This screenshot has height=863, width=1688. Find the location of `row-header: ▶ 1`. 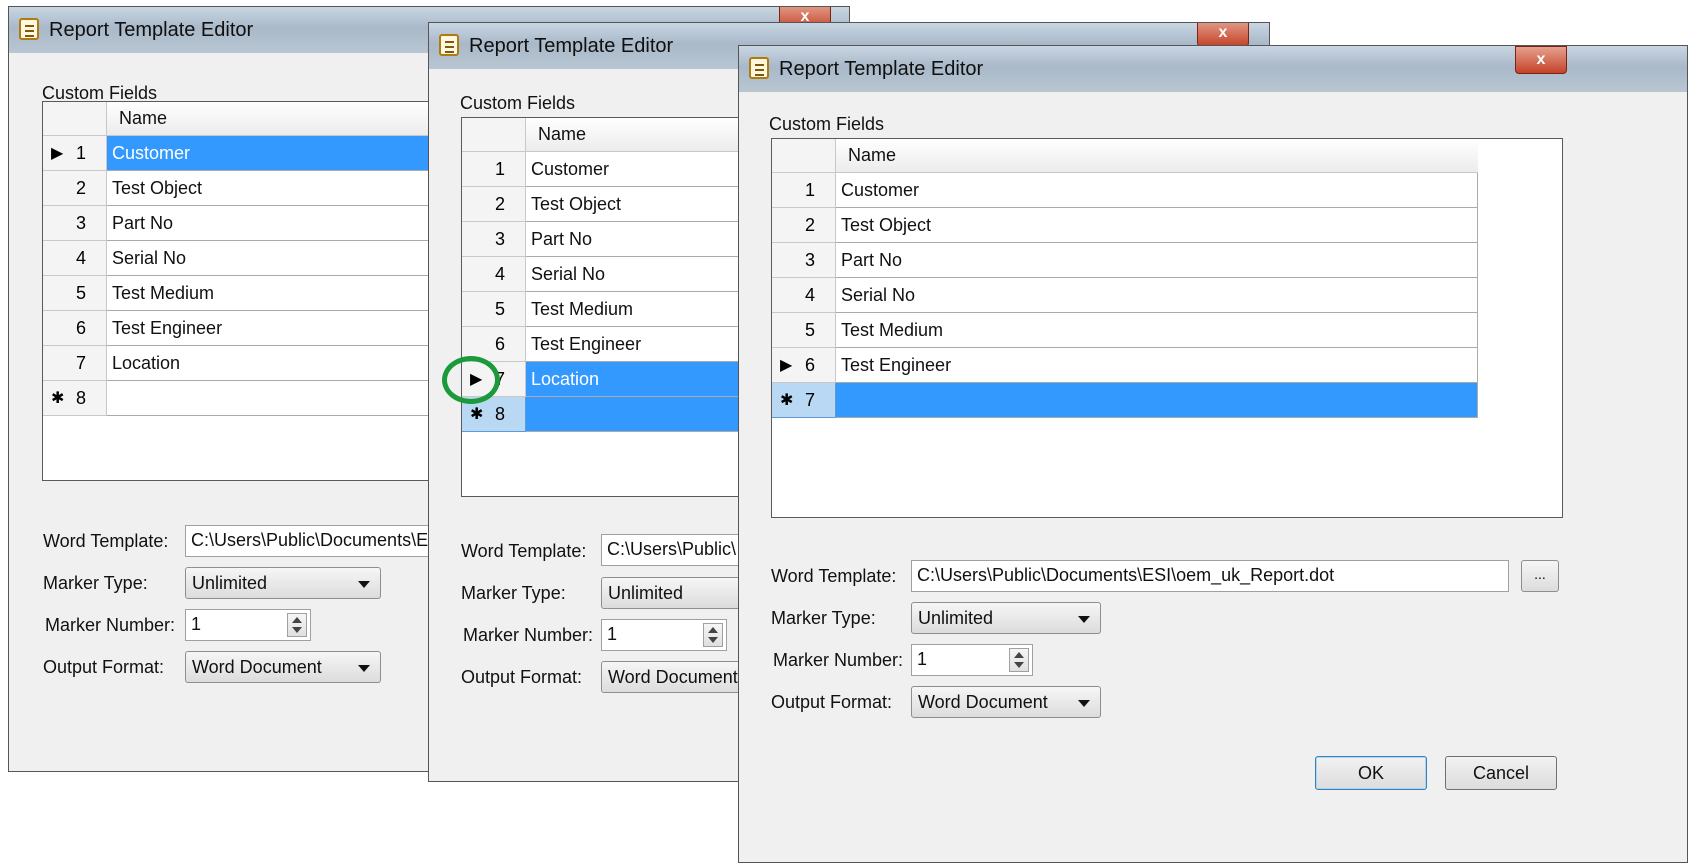

row-header: ▶ 1 is located at coordinates (75, 153).